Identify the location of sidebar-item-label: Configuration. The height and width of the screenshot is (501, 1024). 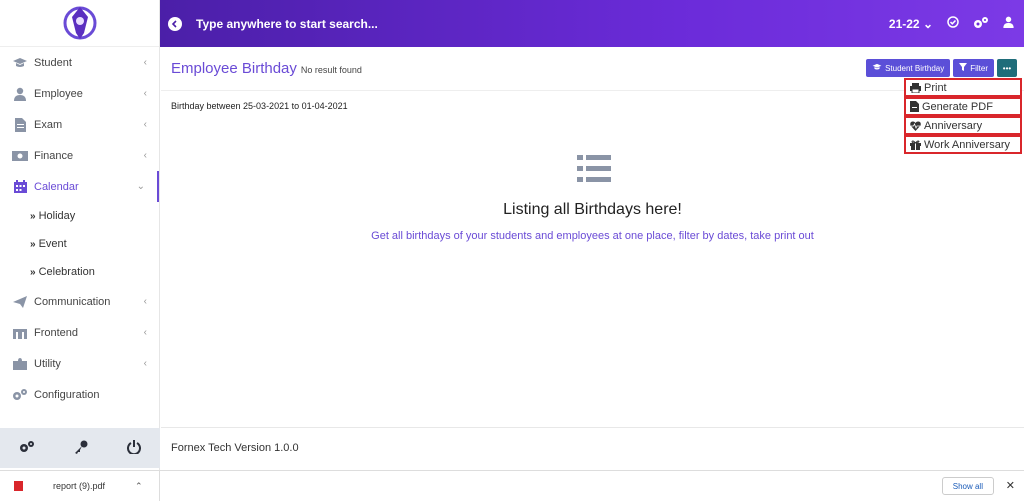
(67, 394).